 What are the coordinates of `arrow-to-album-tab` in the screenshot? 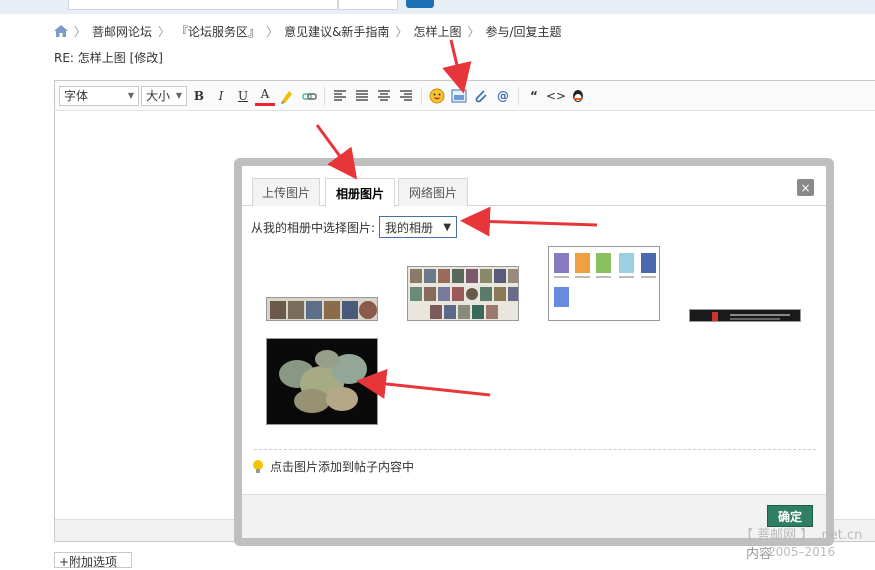 It's located at (336, 152).